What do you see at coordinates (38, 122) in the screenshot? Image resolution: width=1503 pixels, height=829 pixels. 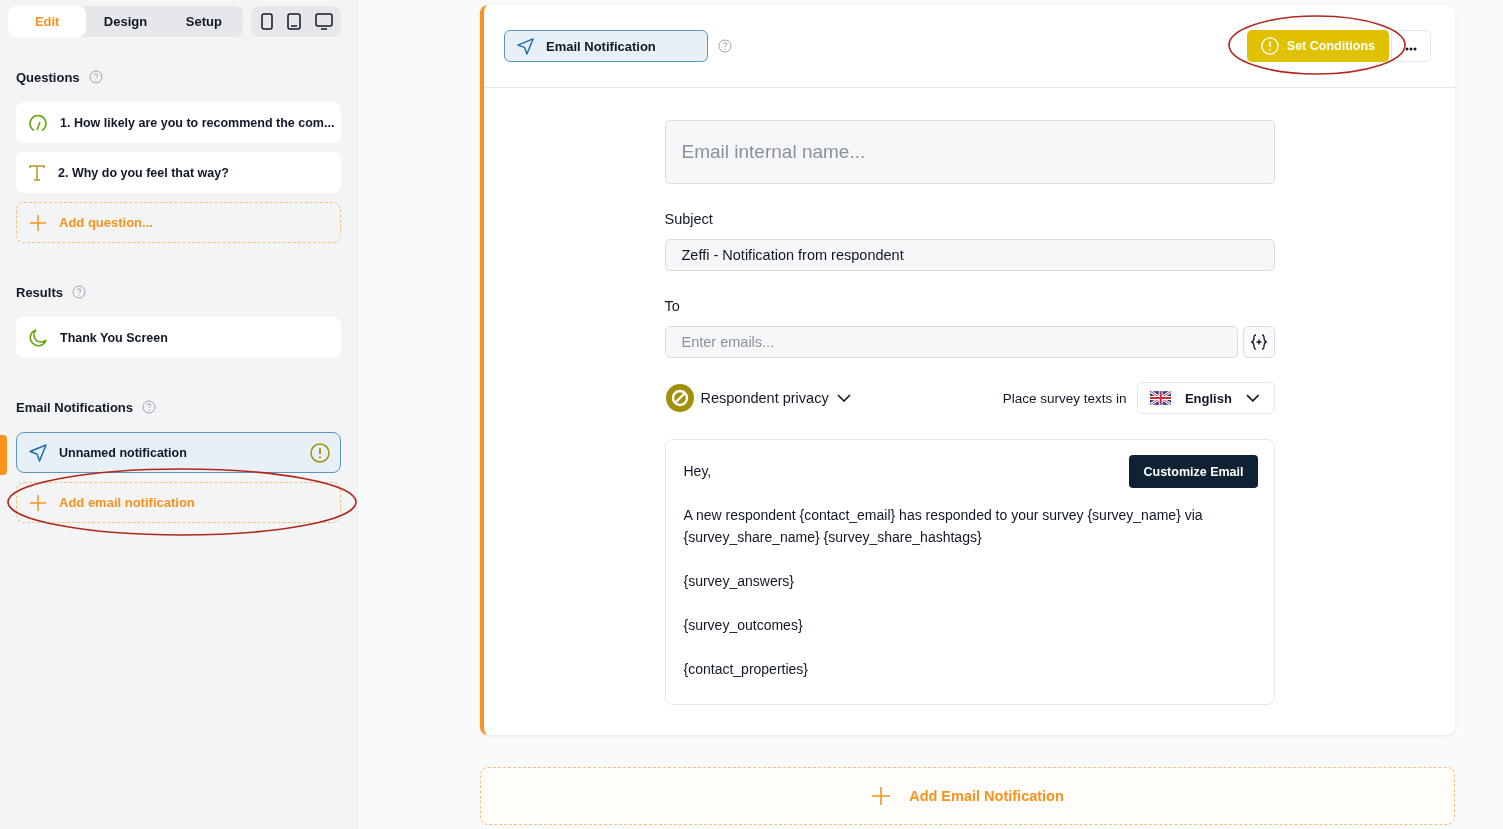 I see `gauge-icon` at bounding box center [38, 122].